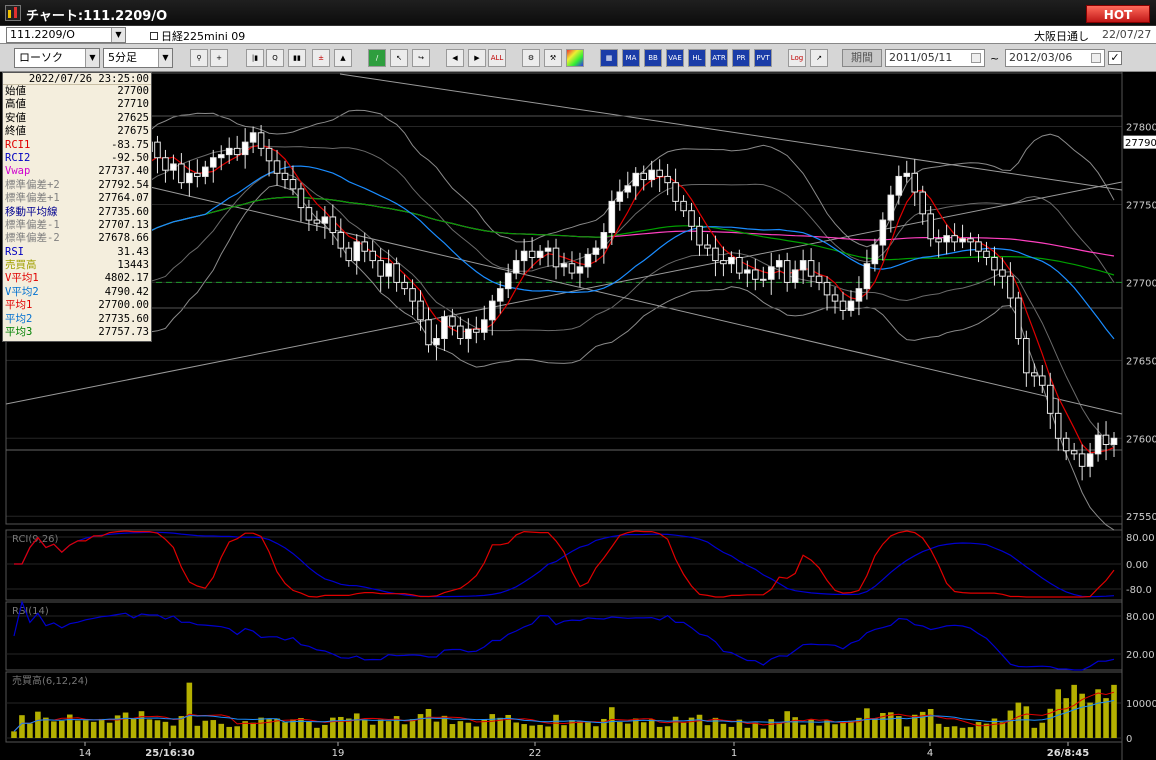 This screenshot has height=760, width=1156. Describe the element at coordinates (77, 252) in the screenshot. I see `data-window-row: RSI 31.43` at that location.